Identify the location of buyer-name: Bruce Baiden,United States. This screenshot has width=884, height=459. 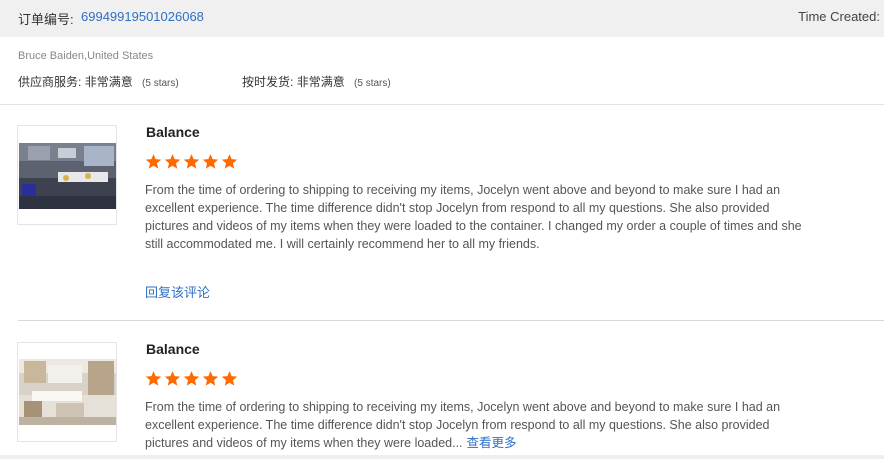
(86, 56).